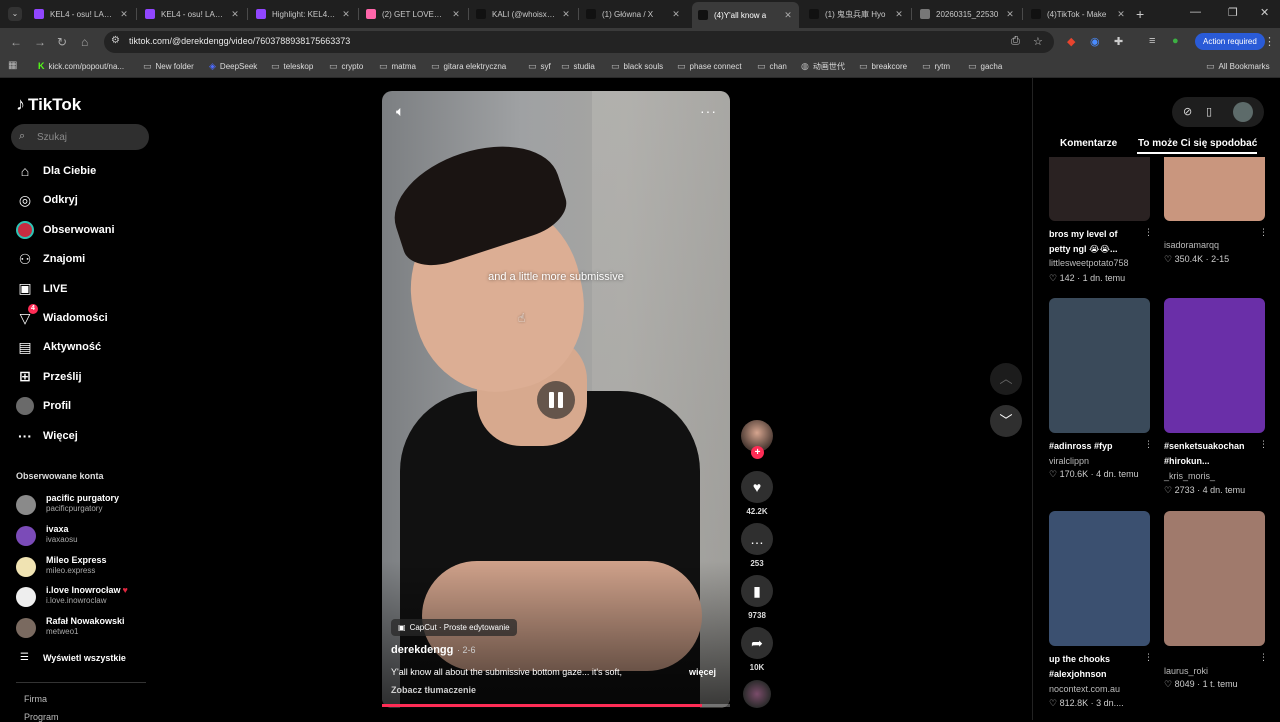 The width and height of the screenshot is (1280, 722). What do you see at coordinates (1175, 41) in the screenshot?
I see `profile-icon: ●` at bounding box center [1175, 41].